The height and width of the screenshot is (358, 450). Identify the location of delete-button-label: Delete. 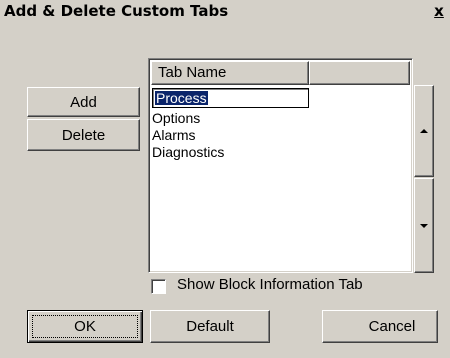
(83, 135).